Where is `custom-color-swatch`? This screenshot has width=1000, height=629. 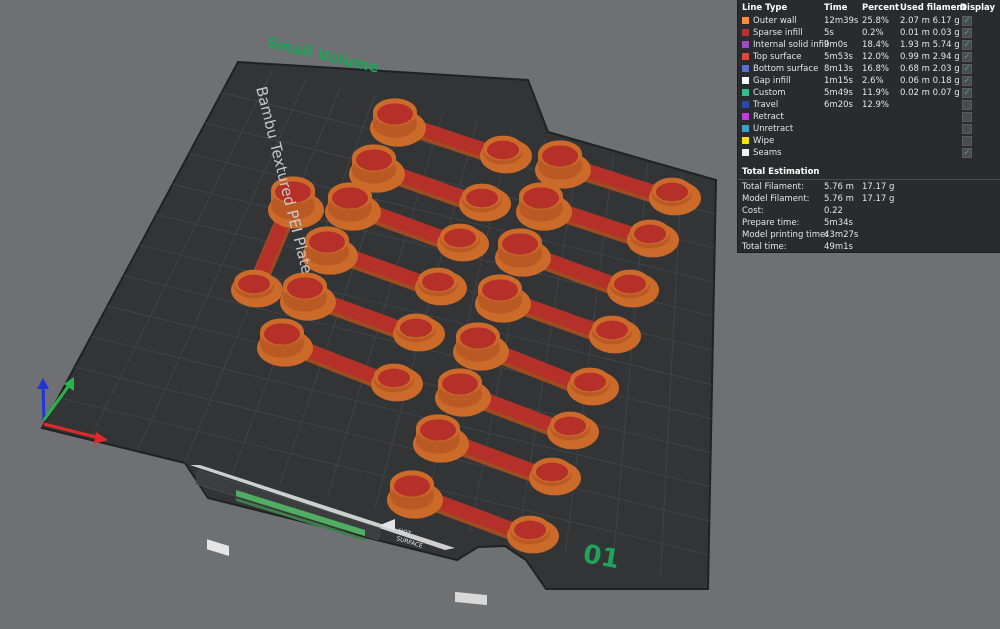
custom-color-swatch is located at coordinates (745, 92).